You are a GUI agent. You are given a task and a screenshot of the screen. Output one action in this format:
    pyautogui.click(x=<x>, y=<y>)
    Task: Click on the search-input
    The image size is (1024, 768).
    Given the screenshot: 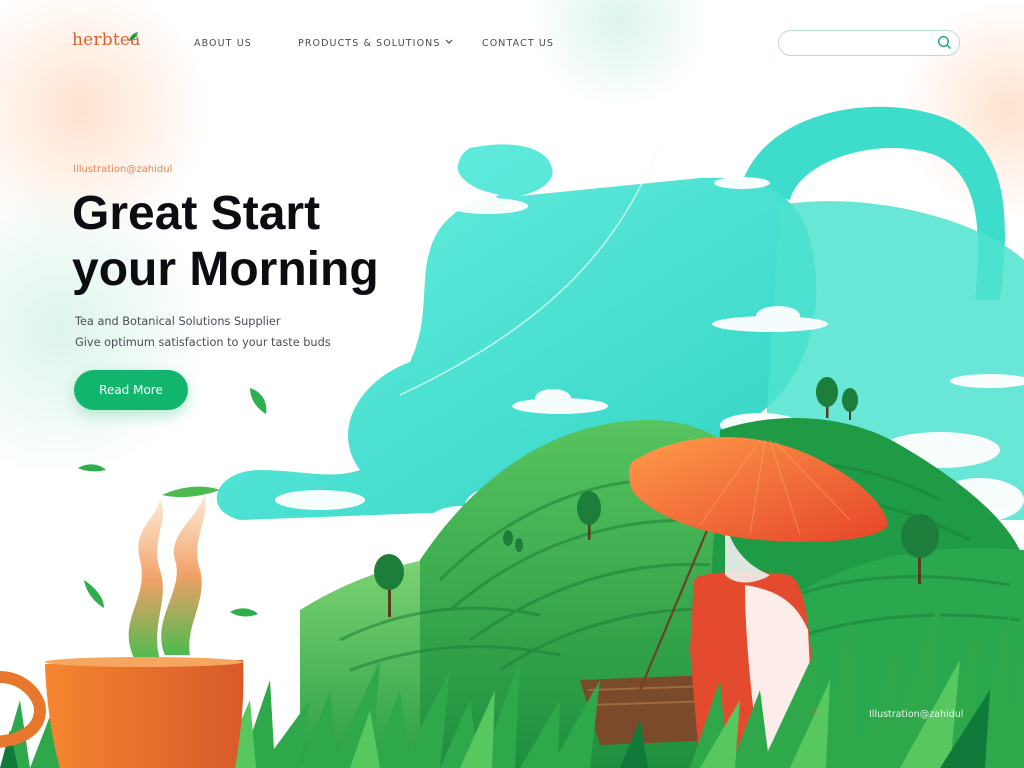 What is the action you would take?
    pyautogui.click(x=861, y=43)
    